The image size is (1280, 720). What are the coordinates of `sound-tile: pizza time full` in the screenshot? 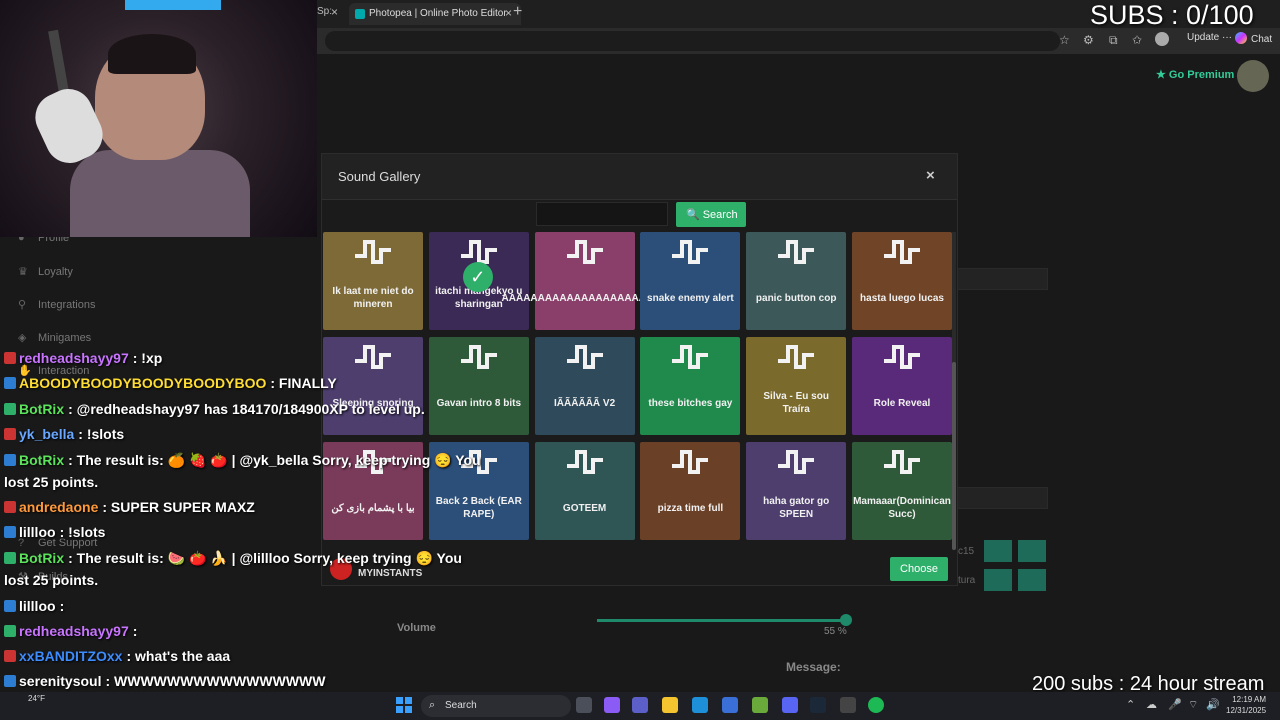 It's located at (690, 491).